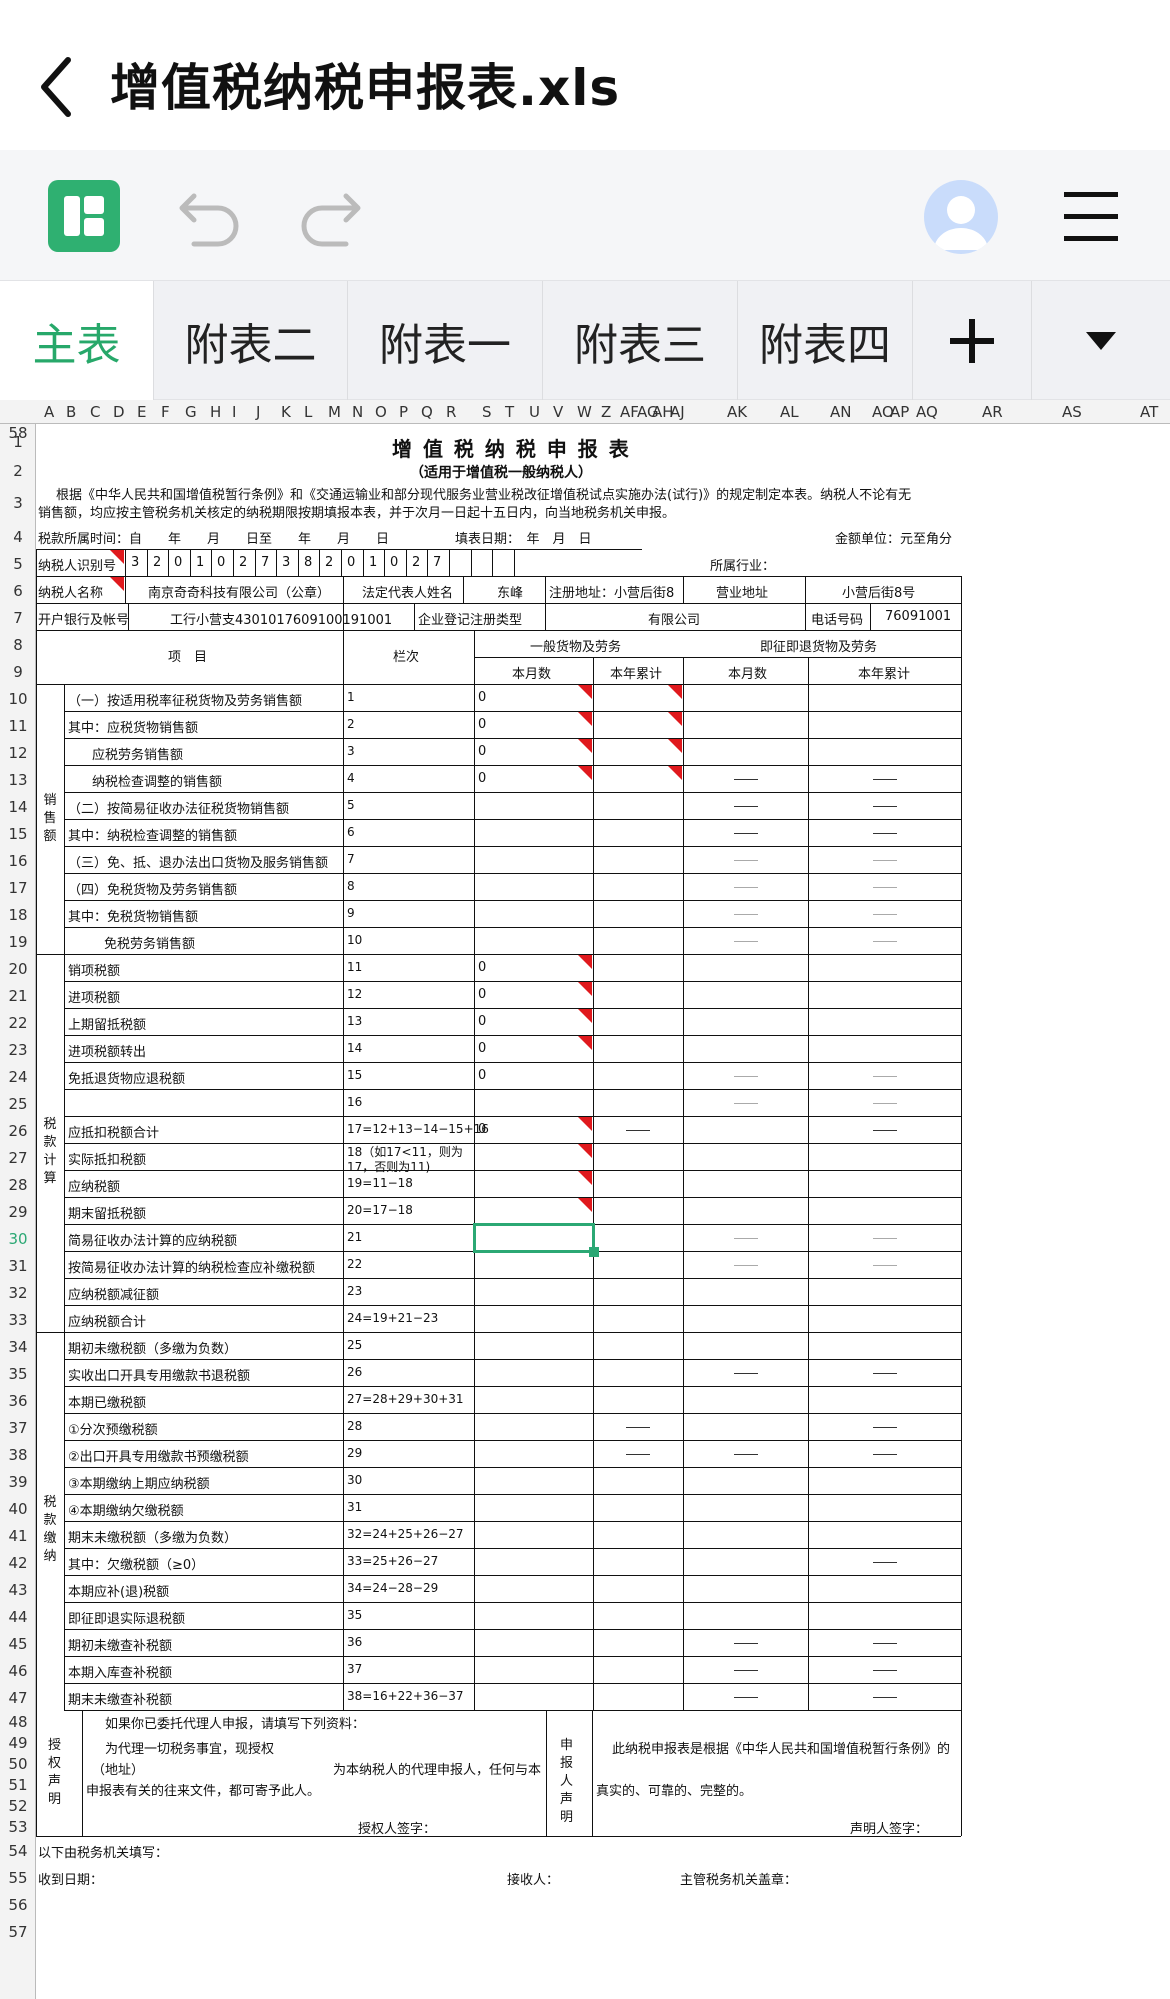 Image resolution: width=1170 pixels, height=1999 pixels. Describe the element at coordinates (55, 1772) in the screenshot. I see `auth-title: 授权声明` at that location.